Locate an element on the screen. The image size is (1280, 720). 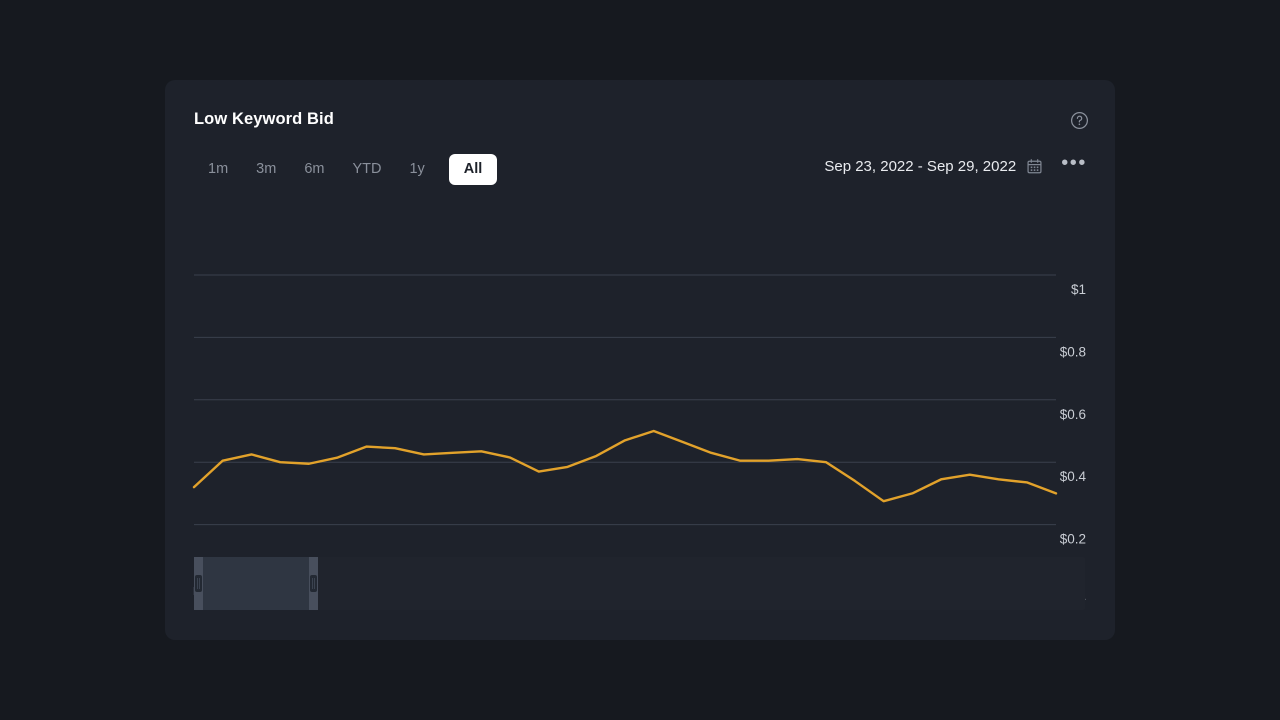
range-btn-all: All is located at coordinates (473, 169).